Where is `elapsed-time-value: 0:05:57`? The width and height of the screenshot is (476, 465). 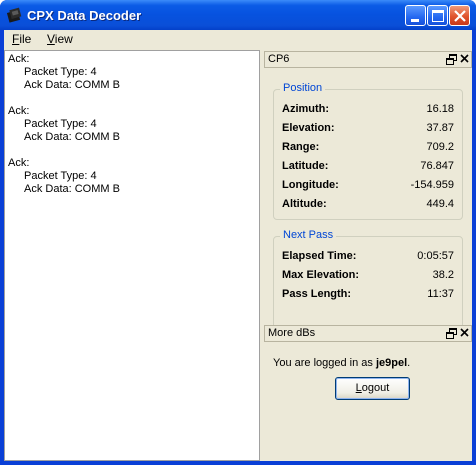 elapsed-time-value: 0:05:57 is located at coordinates (435, 256).